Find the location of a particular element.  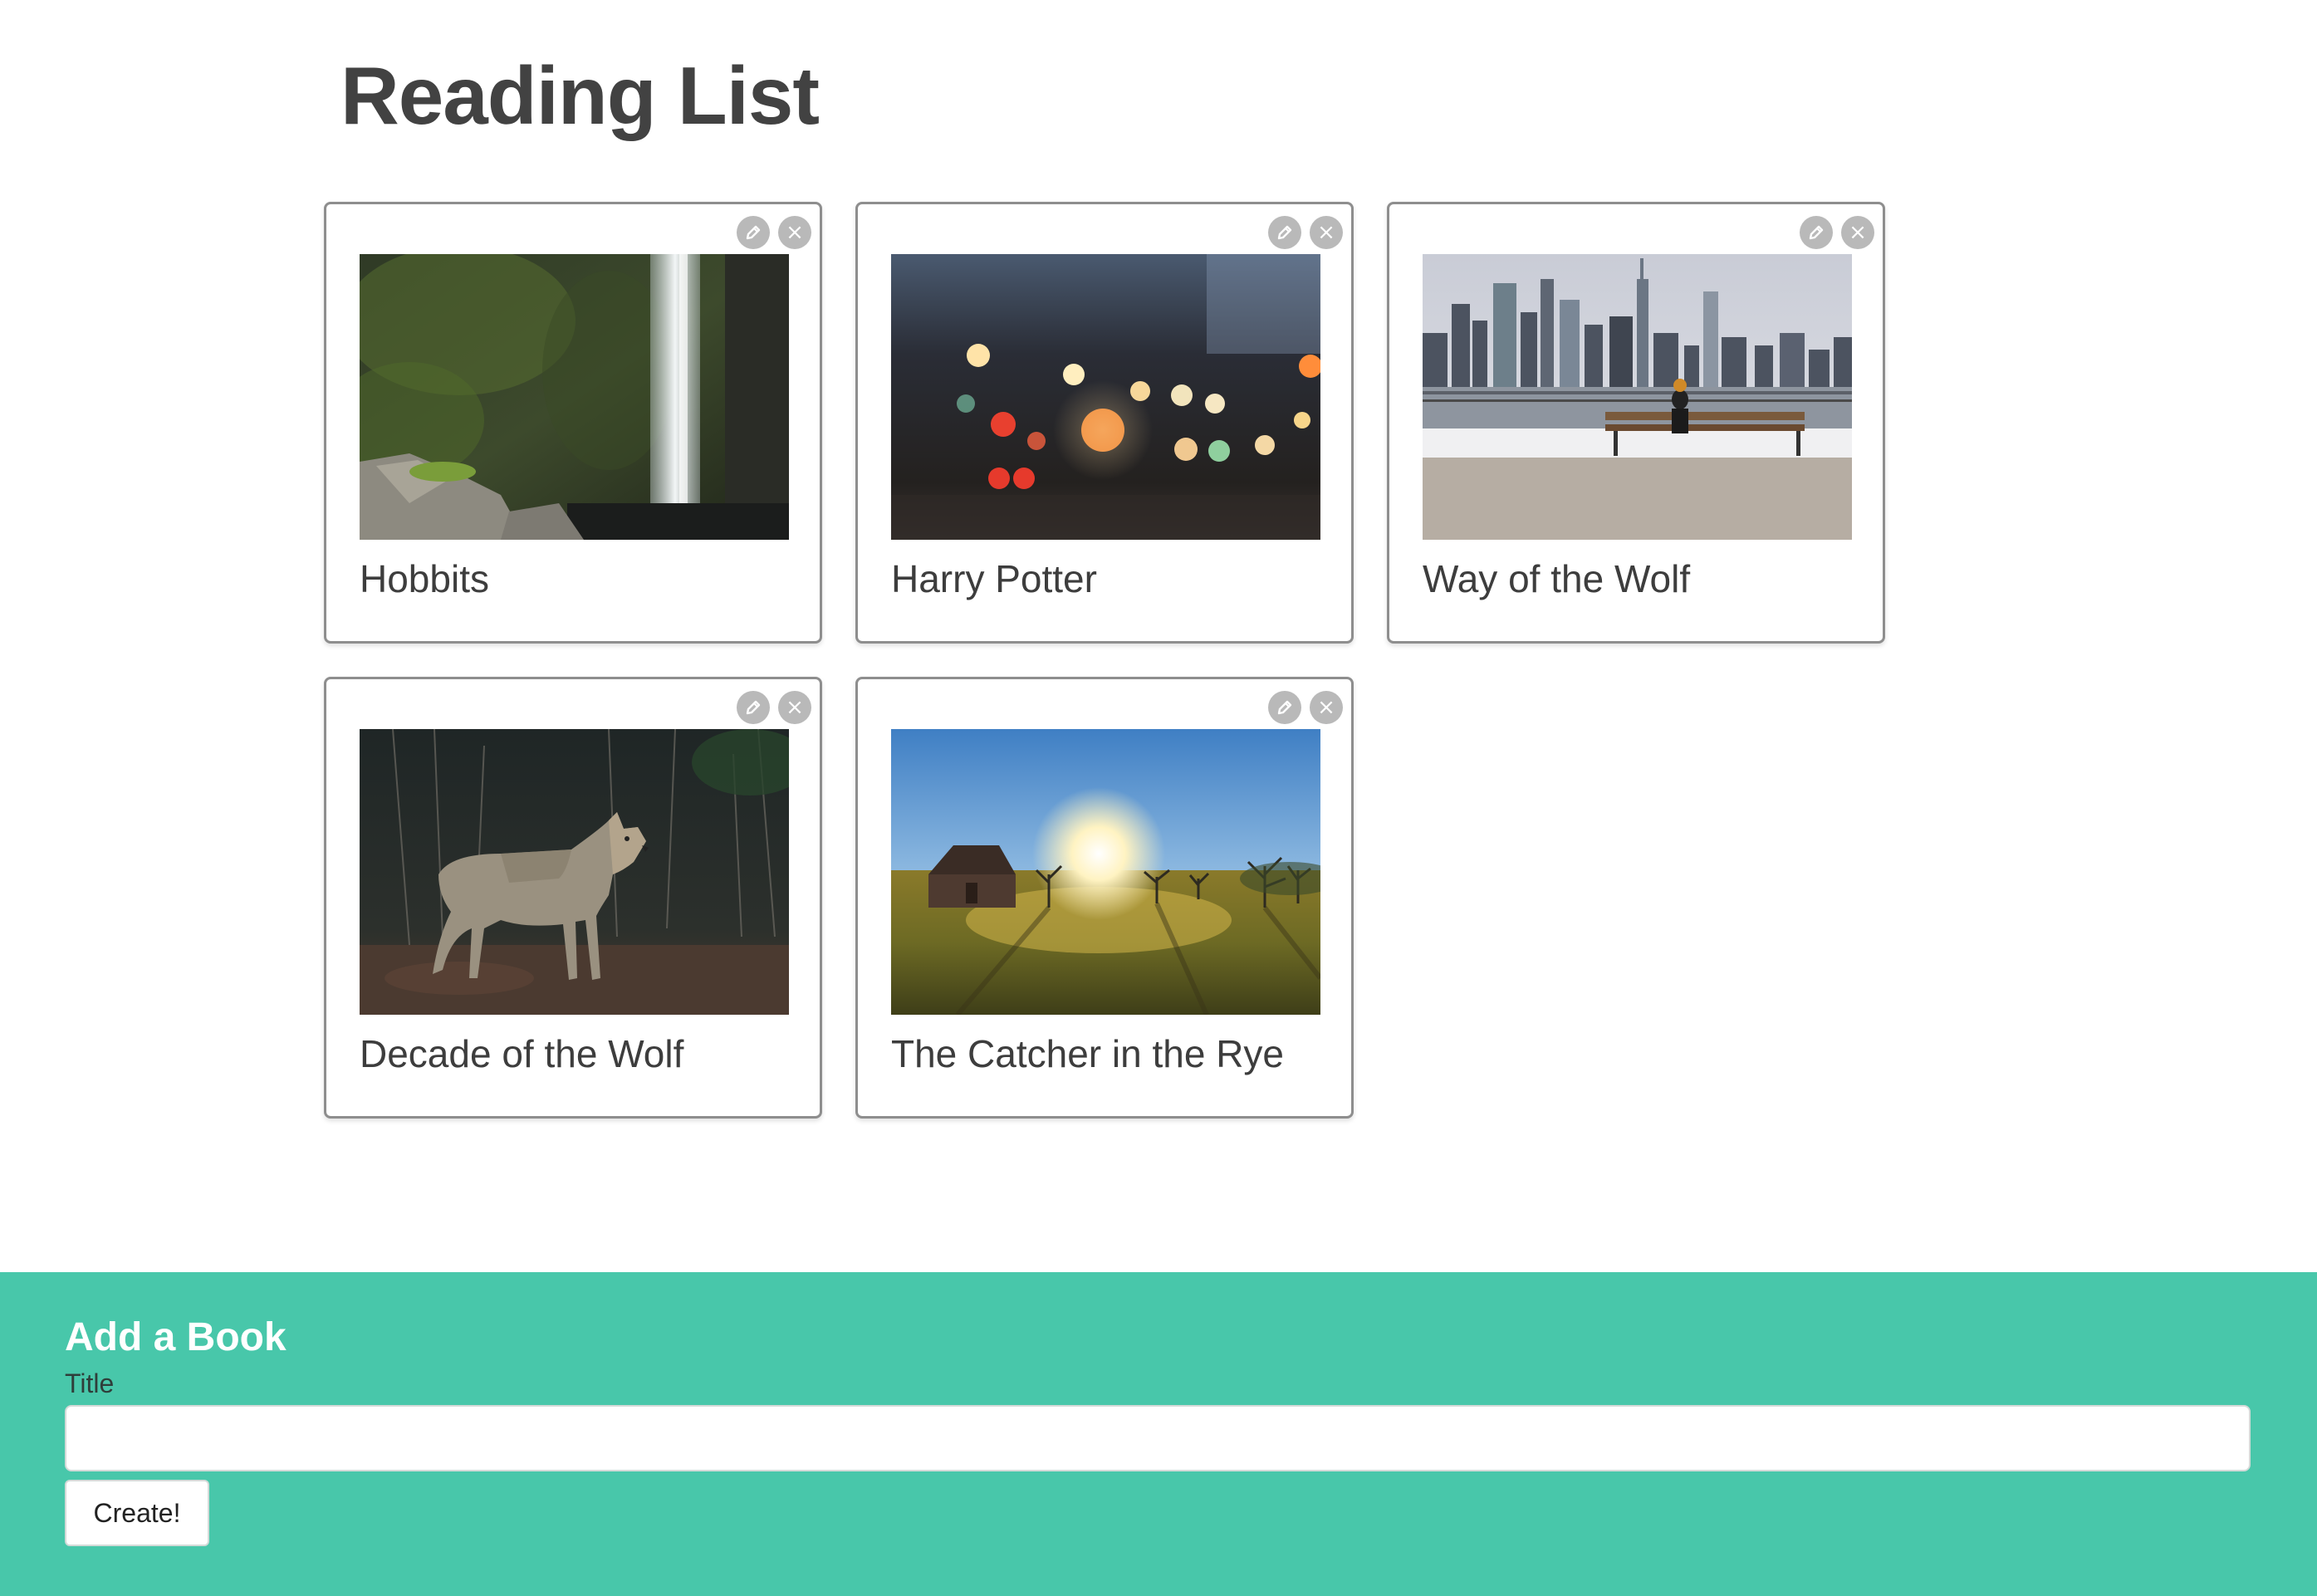

title-label: Title is located at coordinates (90, 1383).